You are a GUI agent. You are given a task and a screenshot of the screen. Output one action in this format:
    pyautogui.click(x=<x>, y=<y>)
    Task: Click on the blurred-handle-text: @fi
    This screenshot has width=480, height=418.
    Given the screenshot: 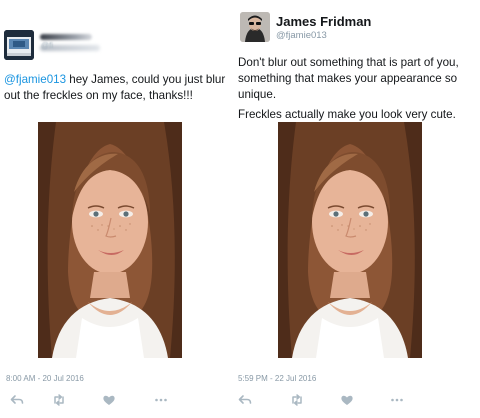 What is the action you would take?
    pyautogui.click(x=47, y=45)
    